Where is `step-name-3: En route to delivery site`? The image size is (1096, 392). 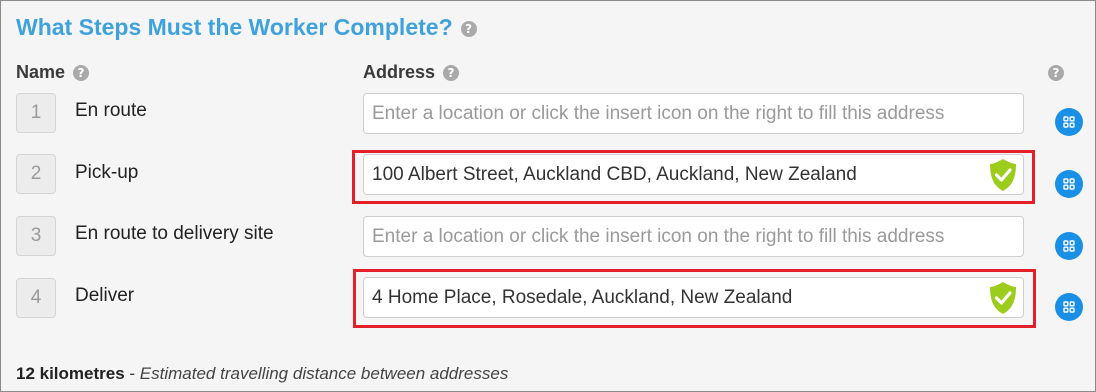
step-name-3: En route to delivery site is located at coordinates (174, 233).